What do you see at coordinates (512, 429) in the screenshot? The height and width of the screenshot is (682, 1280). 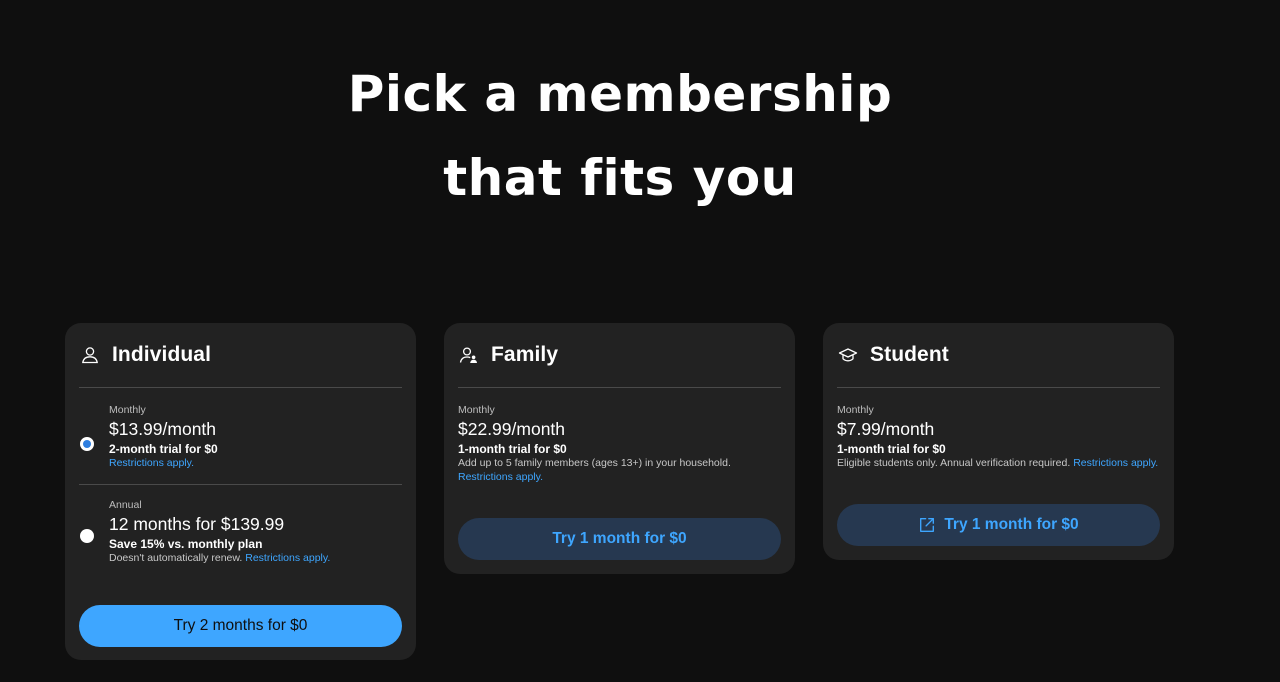 I see `option-price: $22.99/month` at bounding box center [512, 429].